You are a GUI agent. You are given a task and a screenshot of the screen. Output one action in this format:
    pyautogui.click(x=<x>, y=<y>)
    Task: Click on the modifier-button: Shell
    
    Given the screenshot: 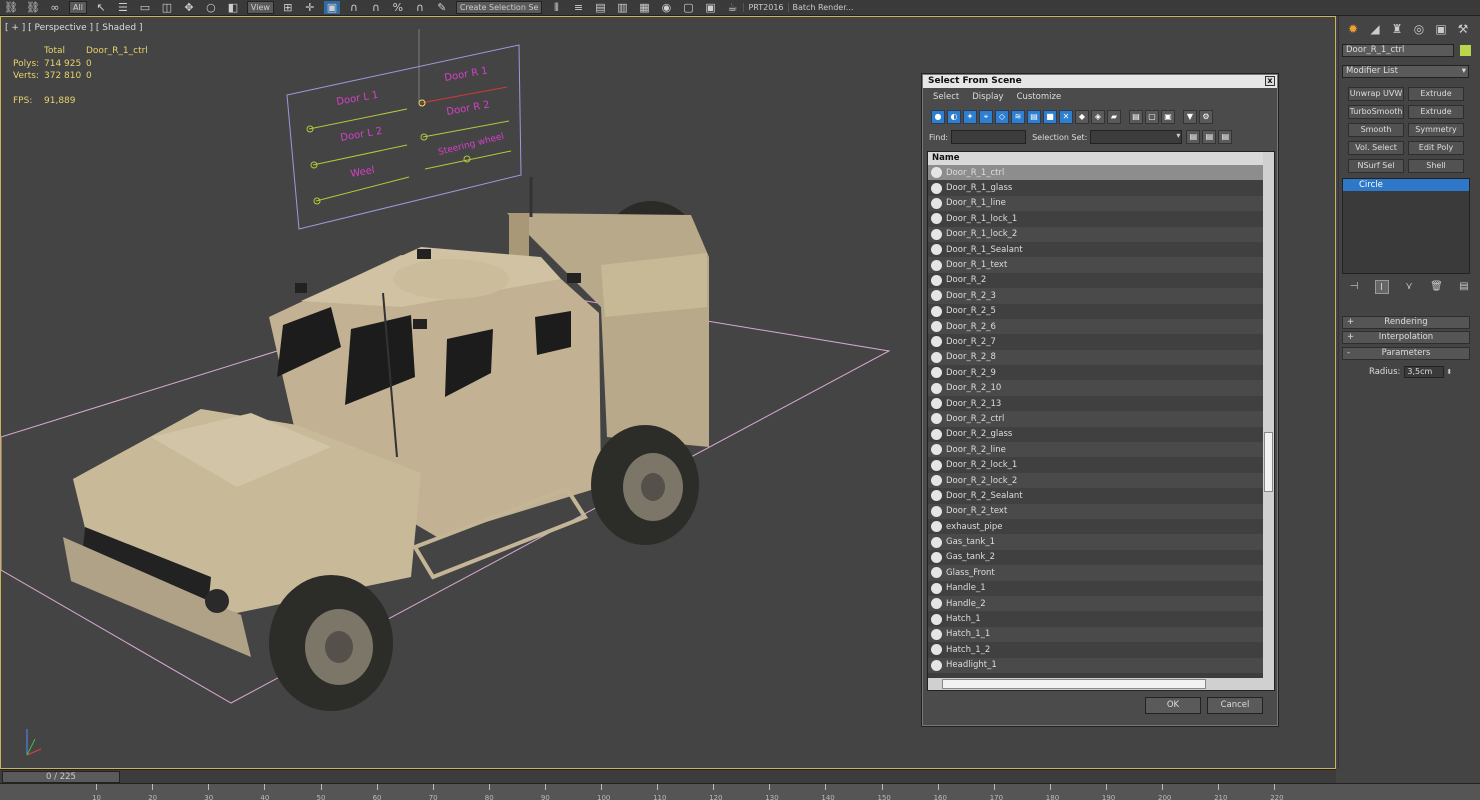 What is the action you would take?
    pyautogui.click(x=1436, y=166)
    